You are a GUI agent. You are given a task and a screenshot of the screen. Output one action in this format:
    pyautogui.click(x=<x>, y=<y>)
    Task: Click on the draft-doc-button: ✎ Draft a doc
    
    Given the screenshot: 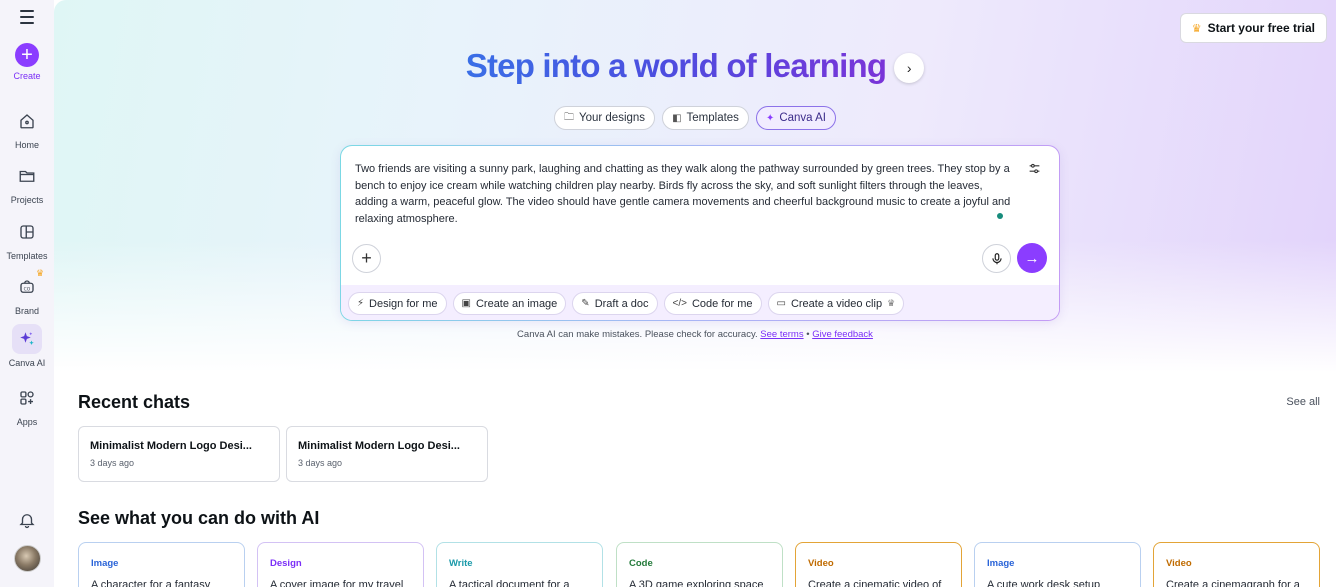 What is the action you would take?
    pyautogui.click(x=615, y=303)
    